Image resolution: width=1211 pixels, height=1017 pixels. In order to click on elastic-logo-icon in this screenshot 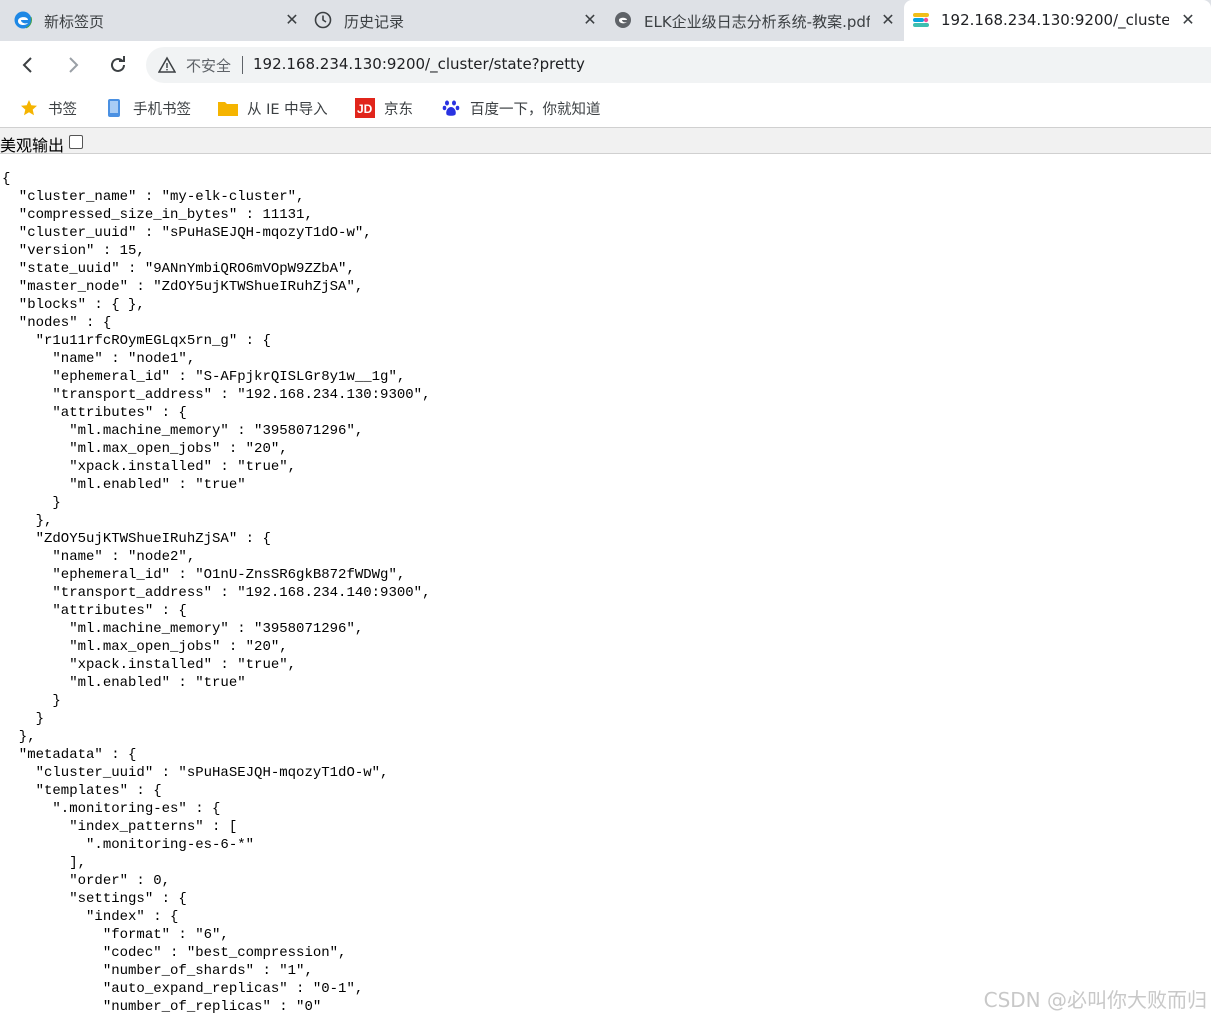, I will do `click(921, 20)`.